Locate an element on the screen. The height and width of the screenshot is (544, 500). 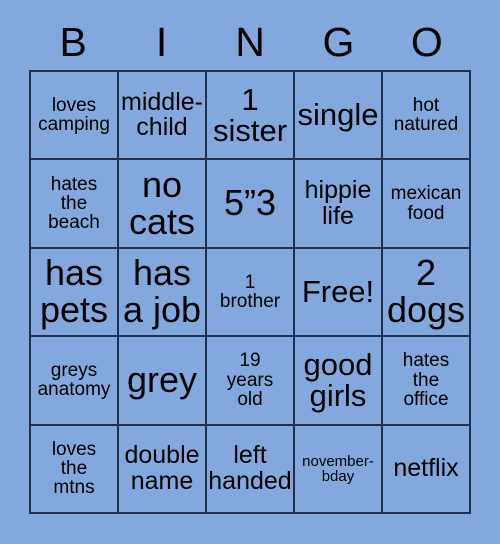
bingo-cell: grey is located at coordinates (163, 381).